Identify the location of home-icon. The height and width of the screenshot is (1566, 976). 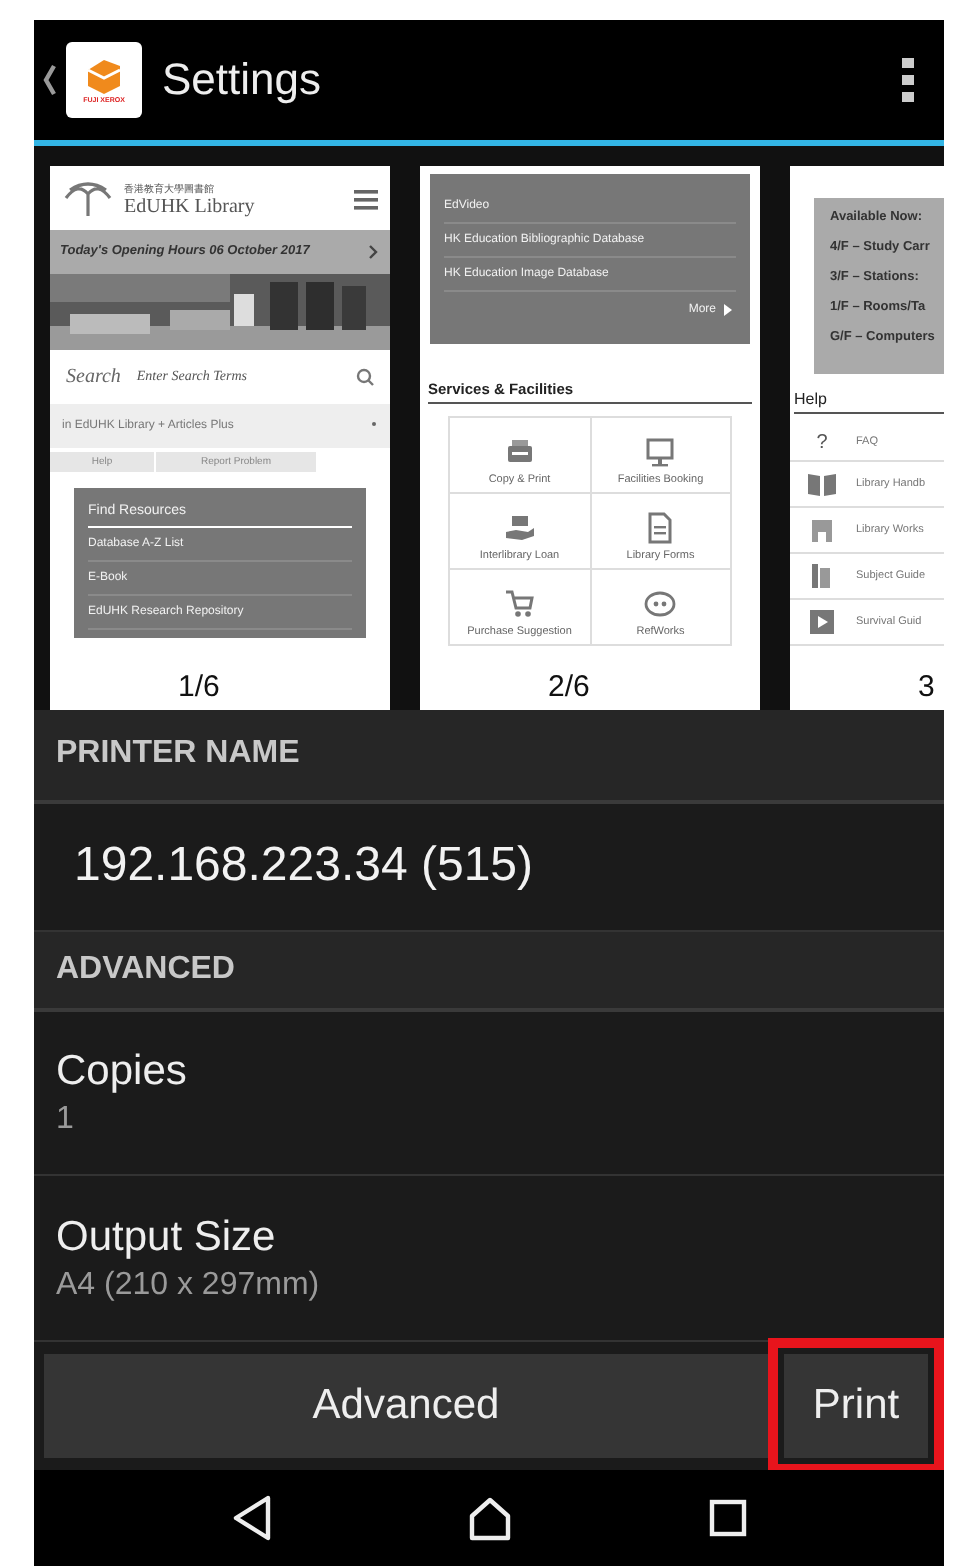
(490, 1518).